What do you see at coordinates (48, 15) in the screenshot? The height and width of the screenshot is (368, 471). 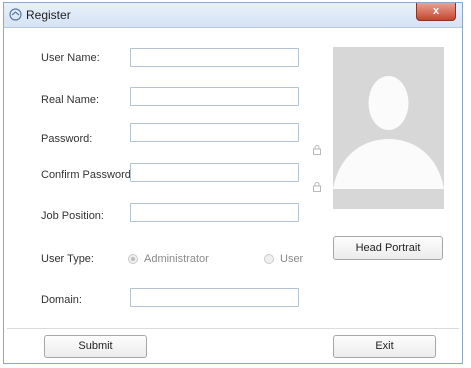 I see `window-title: Register` at bounding box center [48, 15].